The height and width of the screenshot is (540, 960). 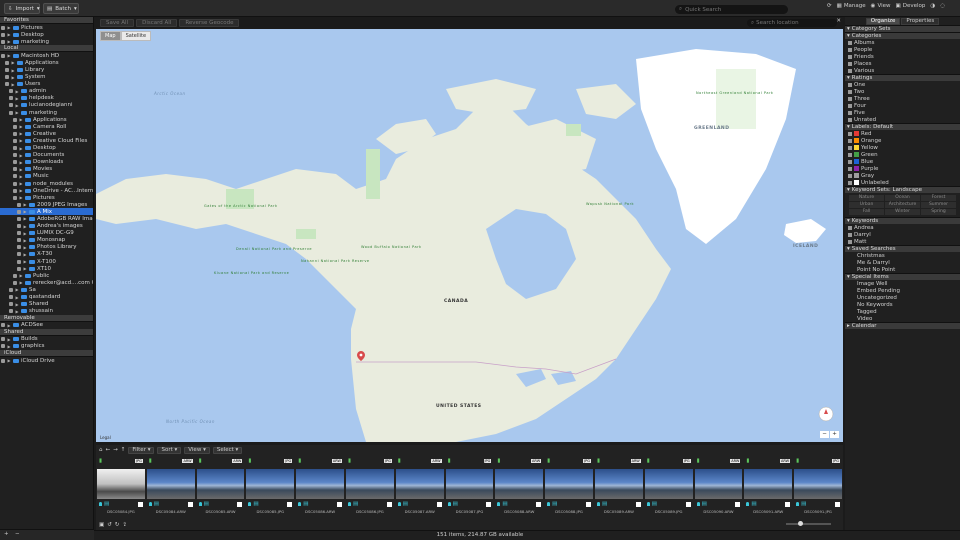 I want to click on folder-item: ▶ XT10, so click(x=46, y=268).